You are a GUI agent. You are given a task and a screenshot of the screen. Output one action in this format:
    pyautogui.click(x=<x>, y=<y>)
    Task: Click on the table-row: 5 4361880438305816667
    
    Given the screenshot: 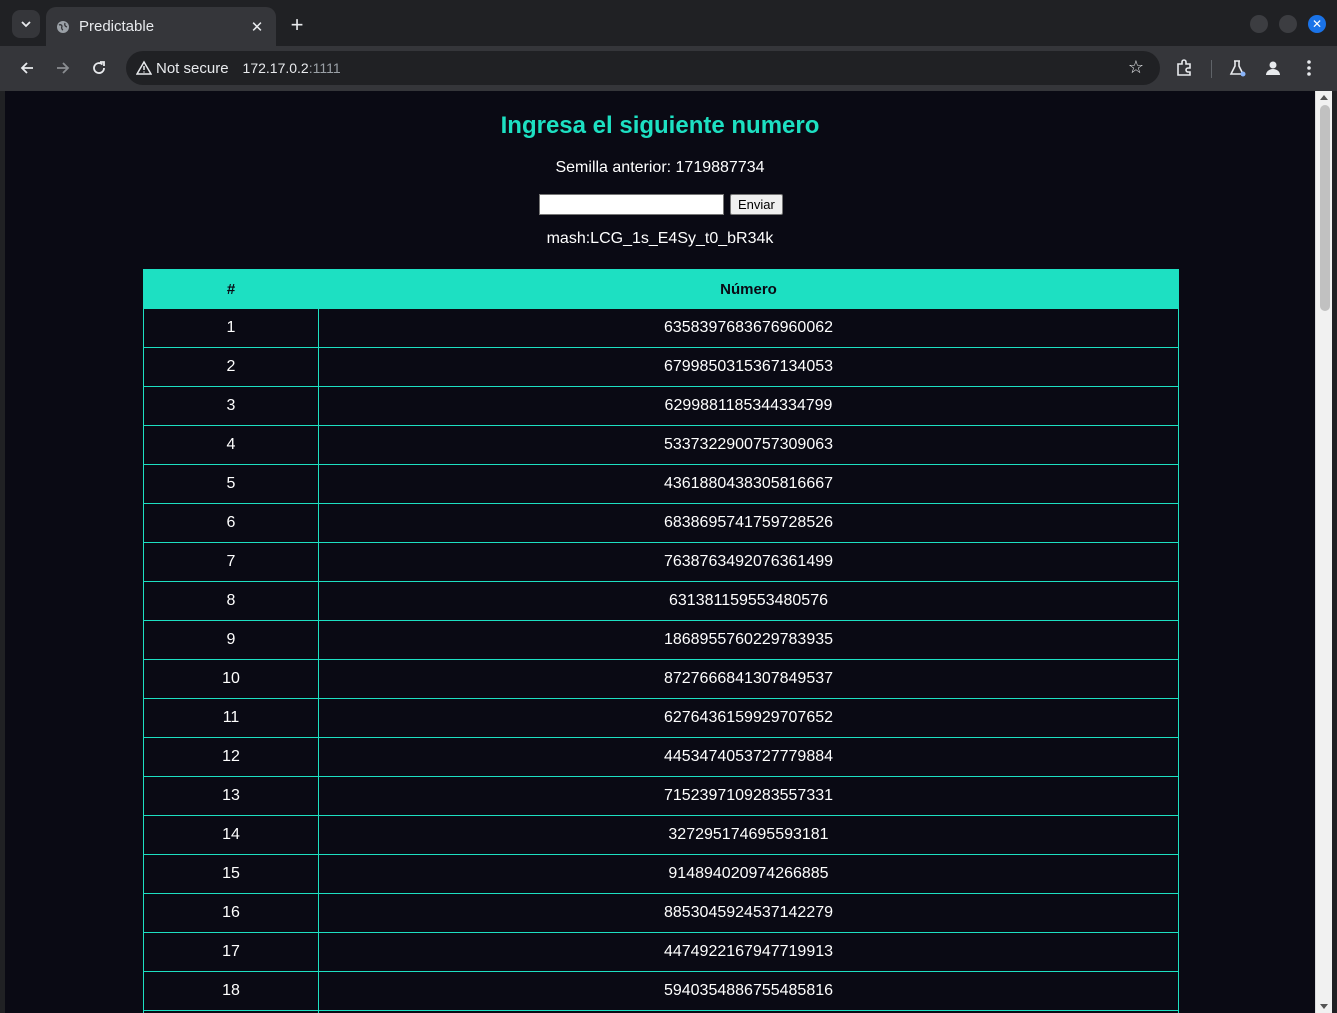 What is the action you would take?
    pyautogui.click(x=661, y=484)
    